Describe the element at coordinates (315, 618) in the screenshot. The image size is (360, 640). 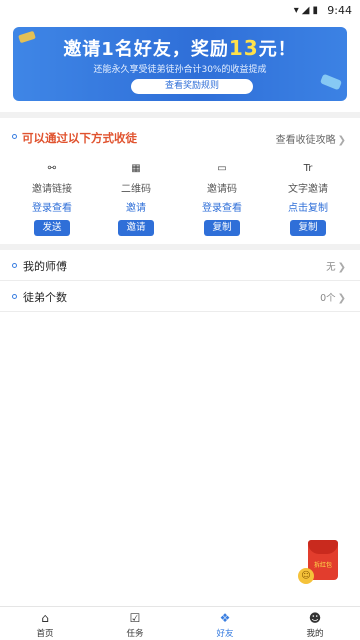
I see `profile-icon: ☻` at that location.